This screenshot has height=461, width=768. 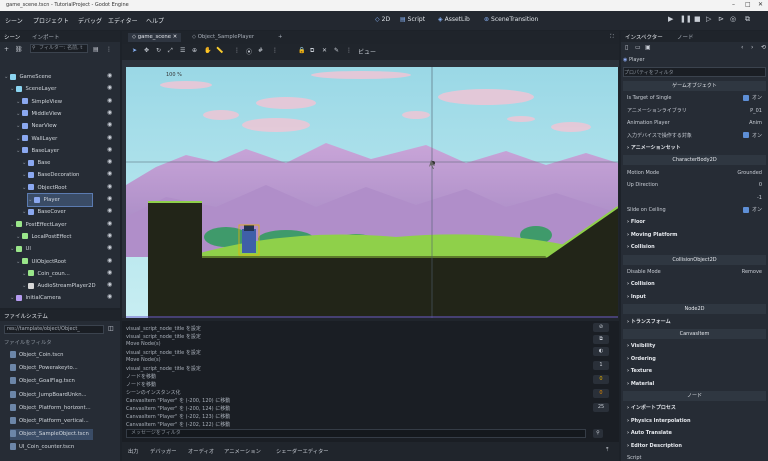 What do you see at coordinates (194, 50) in the screenshot?
I see `pivot-tool-icon: ⊕` at bounding box center [194, 50].